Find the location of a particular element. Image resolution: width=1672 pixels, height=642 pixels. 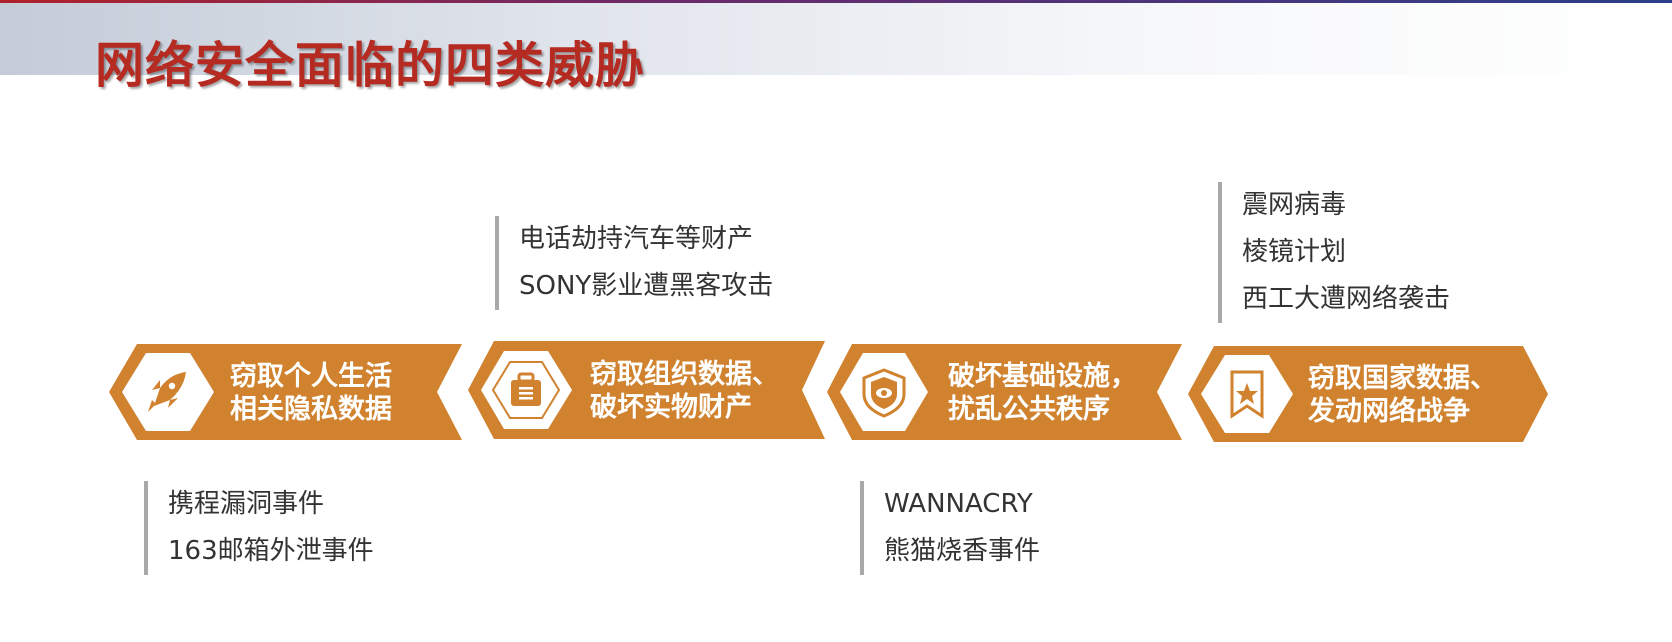

example-item: 西工大遭网络袭击 is located at coordinates (1346, 299).